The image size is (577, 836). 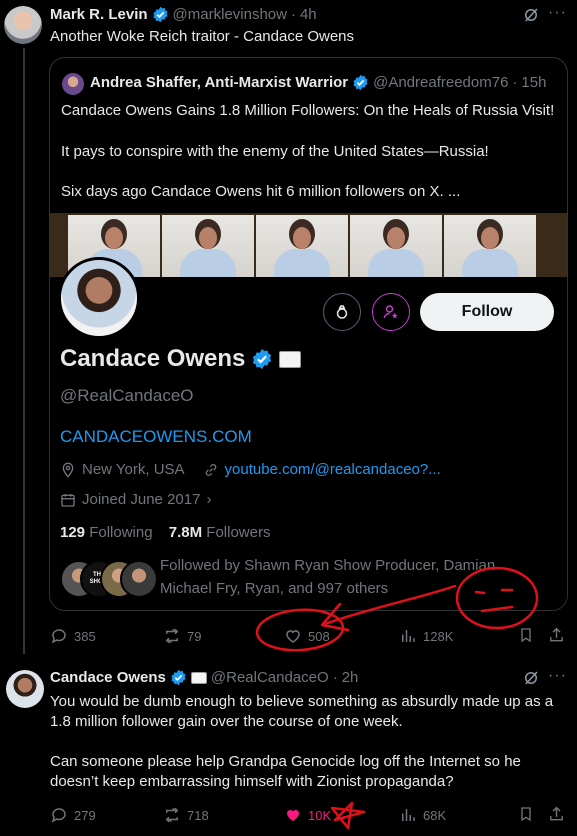 I want to click on drawn-star, so click(x=348, y=815).